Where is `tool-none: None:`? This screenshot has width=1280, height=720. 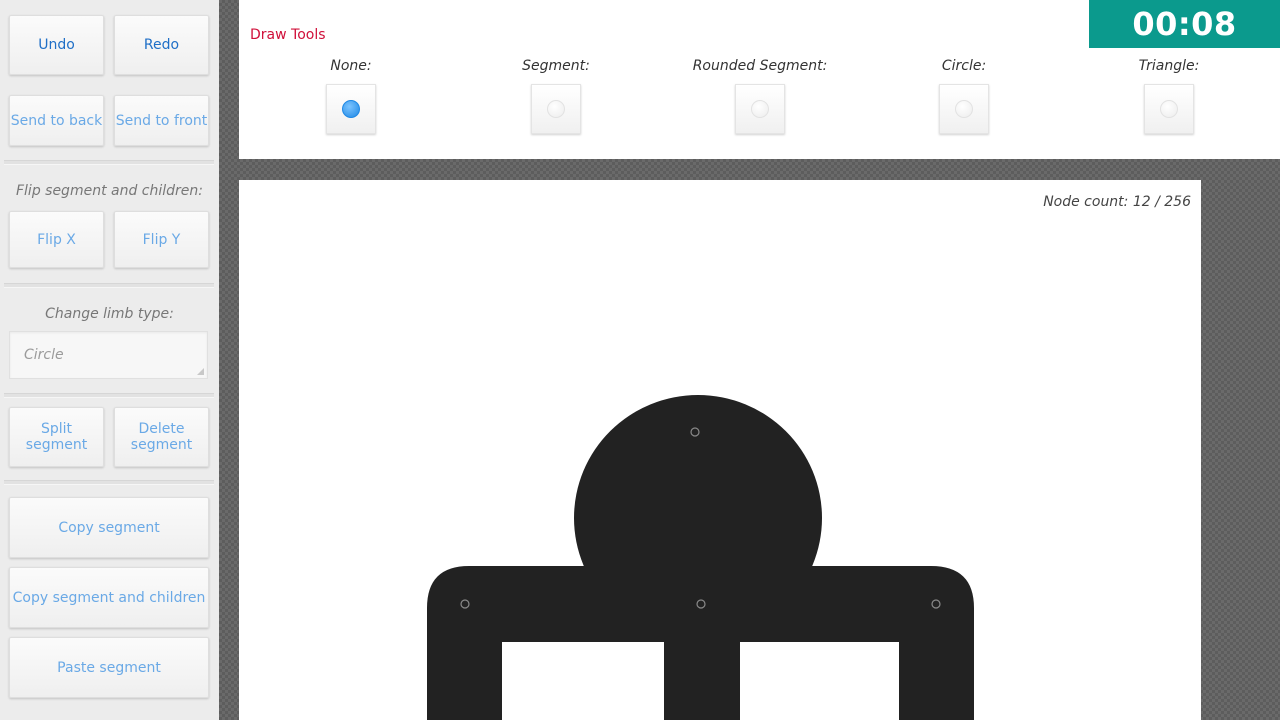
tool-none: None: is located at coordinates (351, 96).